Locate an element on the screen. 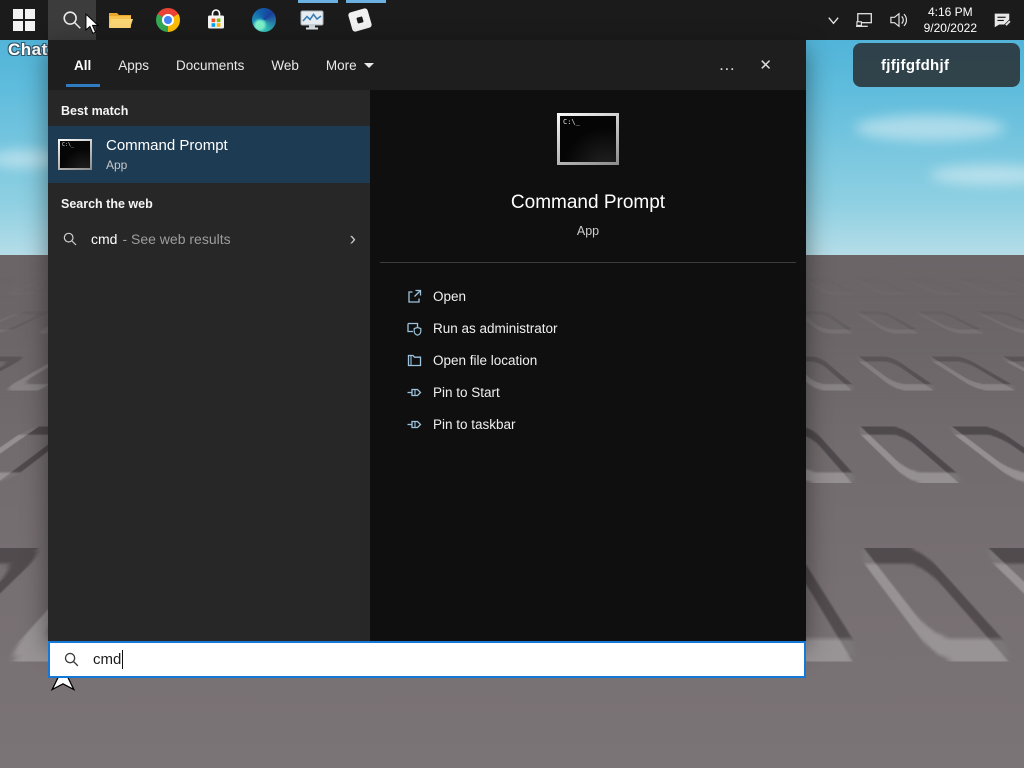 The width and height of the screenshot is (1024, 768). file-explorer-button is located at coordinates (120, 20).